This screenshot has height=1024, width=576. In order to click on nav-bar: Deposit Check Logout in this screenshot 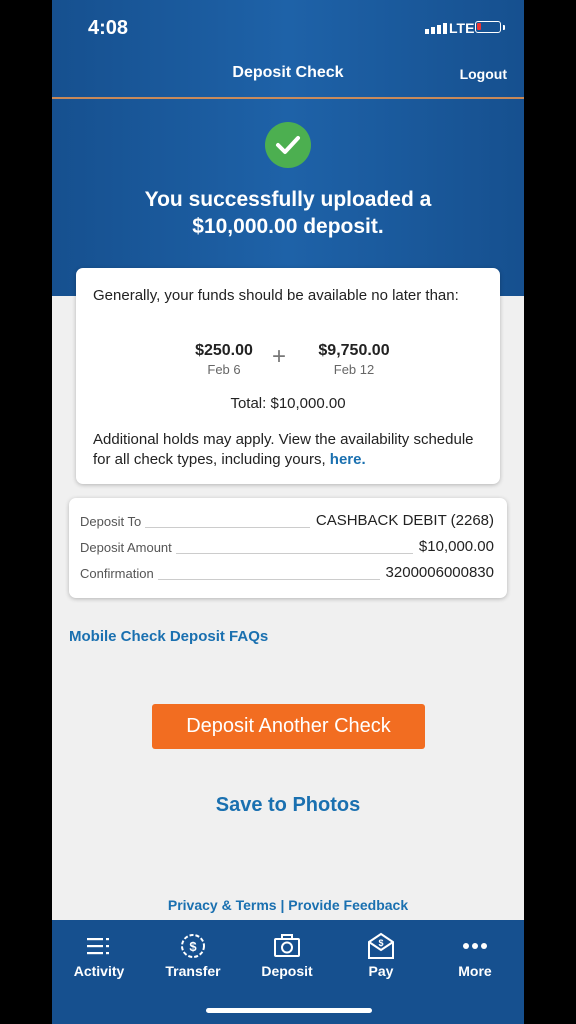, I will do `click(288, 77)`.